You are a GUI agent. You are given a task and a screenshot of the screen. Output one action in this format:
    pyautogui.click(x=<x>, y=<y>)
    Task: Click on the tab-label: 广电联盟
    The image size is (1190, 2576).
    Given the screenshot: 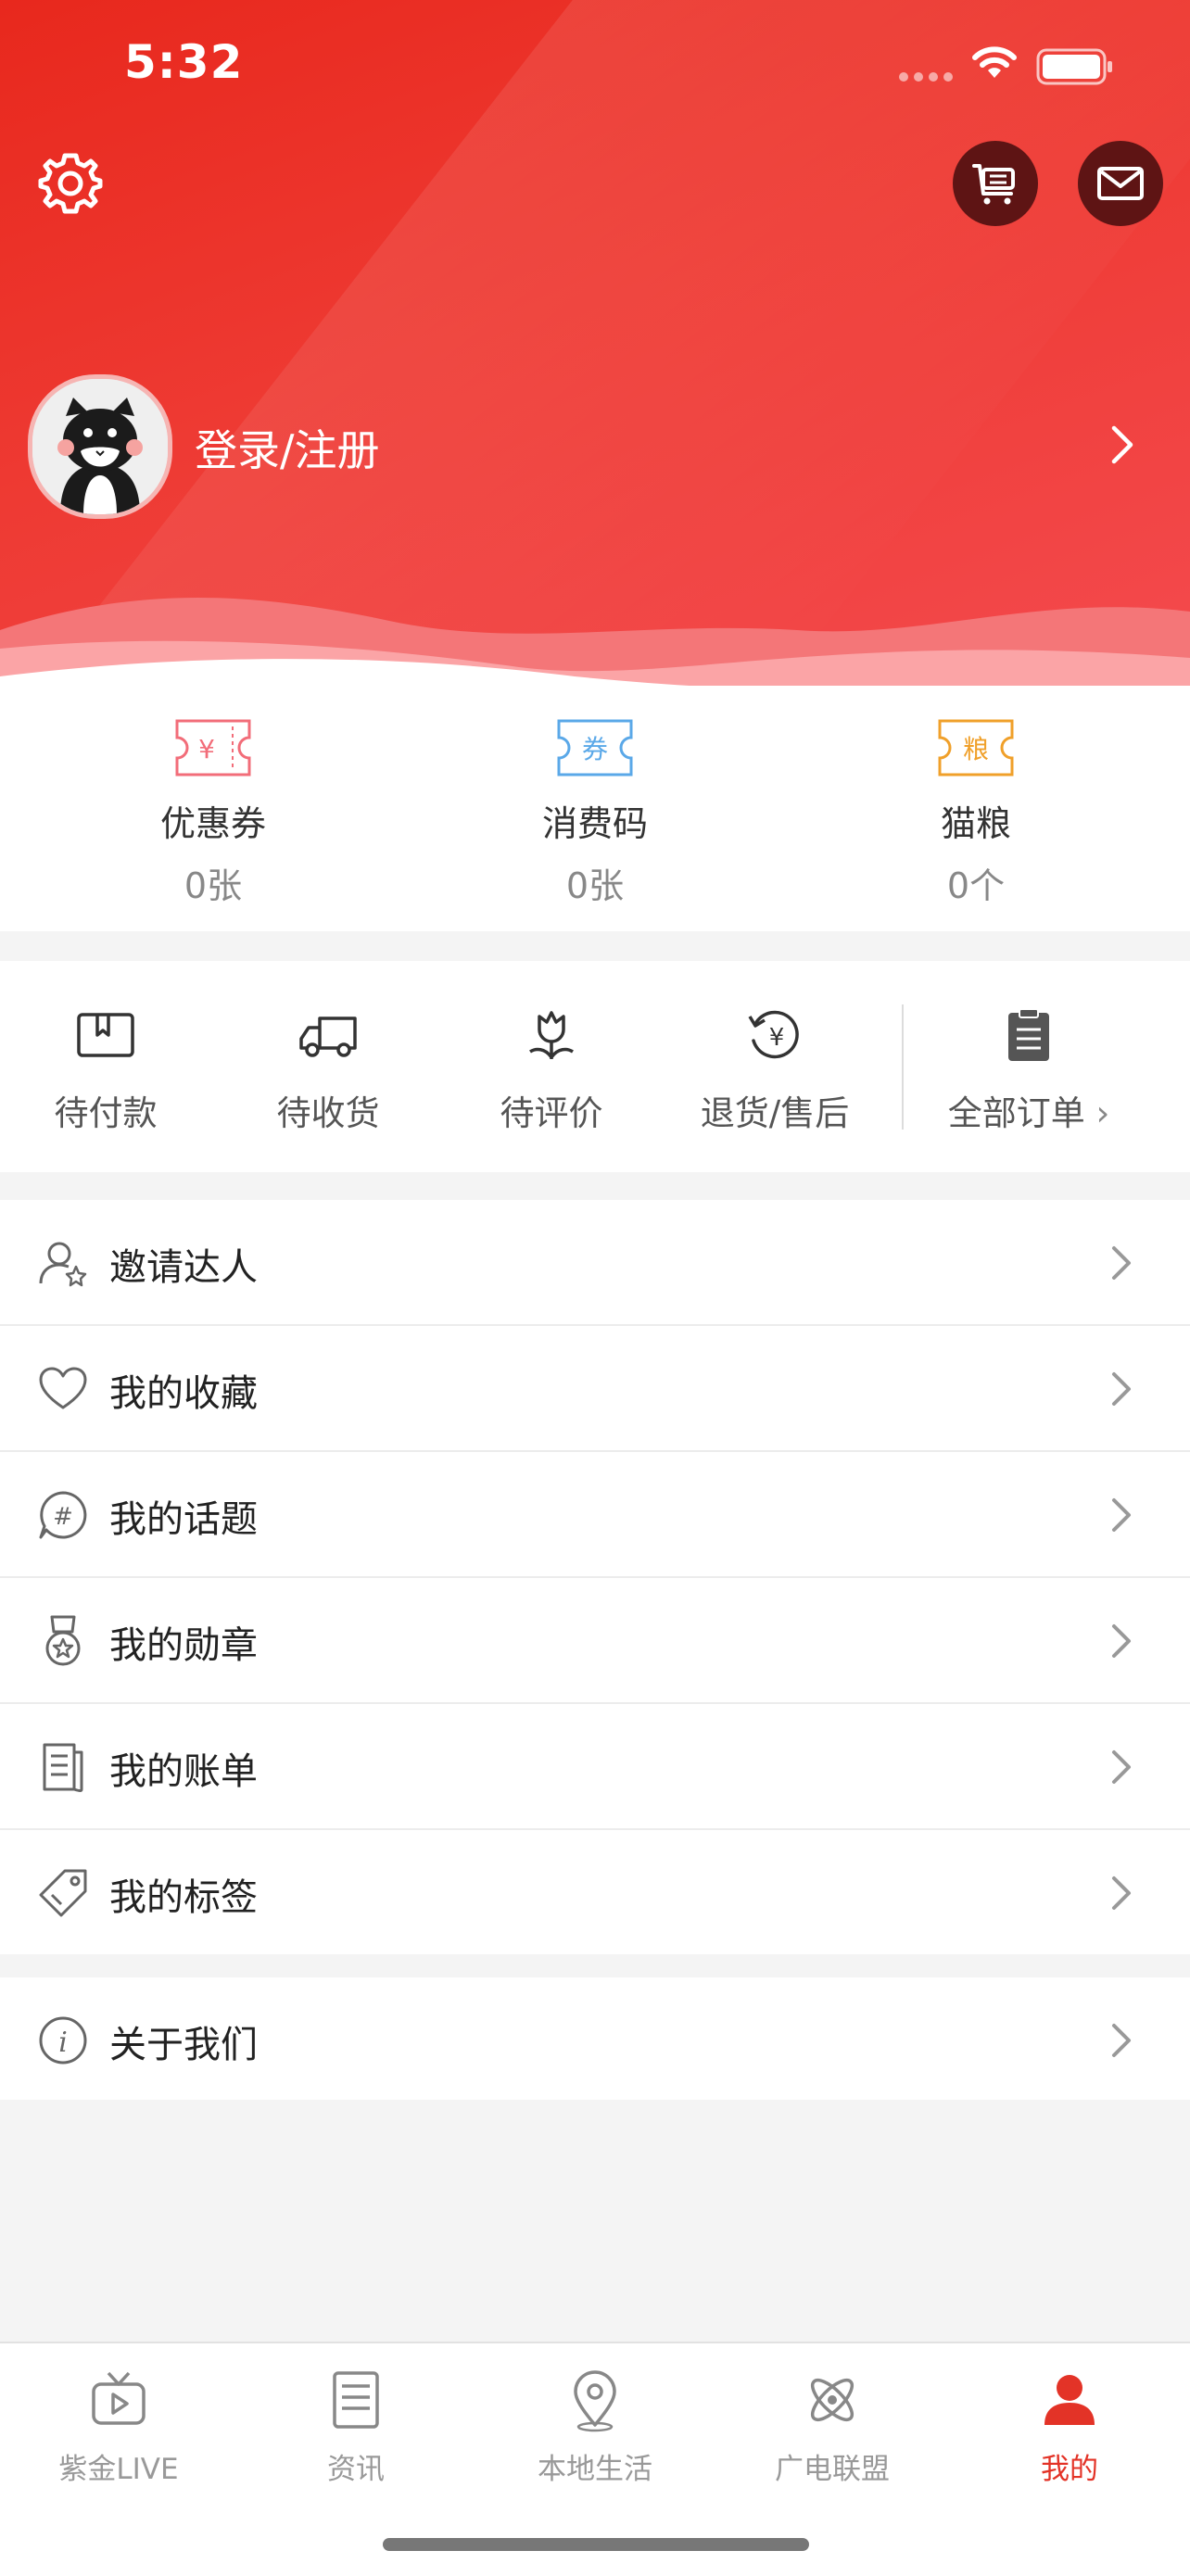 What is the action you would take?
    pyautogui.click(x=832, y=2469)
    